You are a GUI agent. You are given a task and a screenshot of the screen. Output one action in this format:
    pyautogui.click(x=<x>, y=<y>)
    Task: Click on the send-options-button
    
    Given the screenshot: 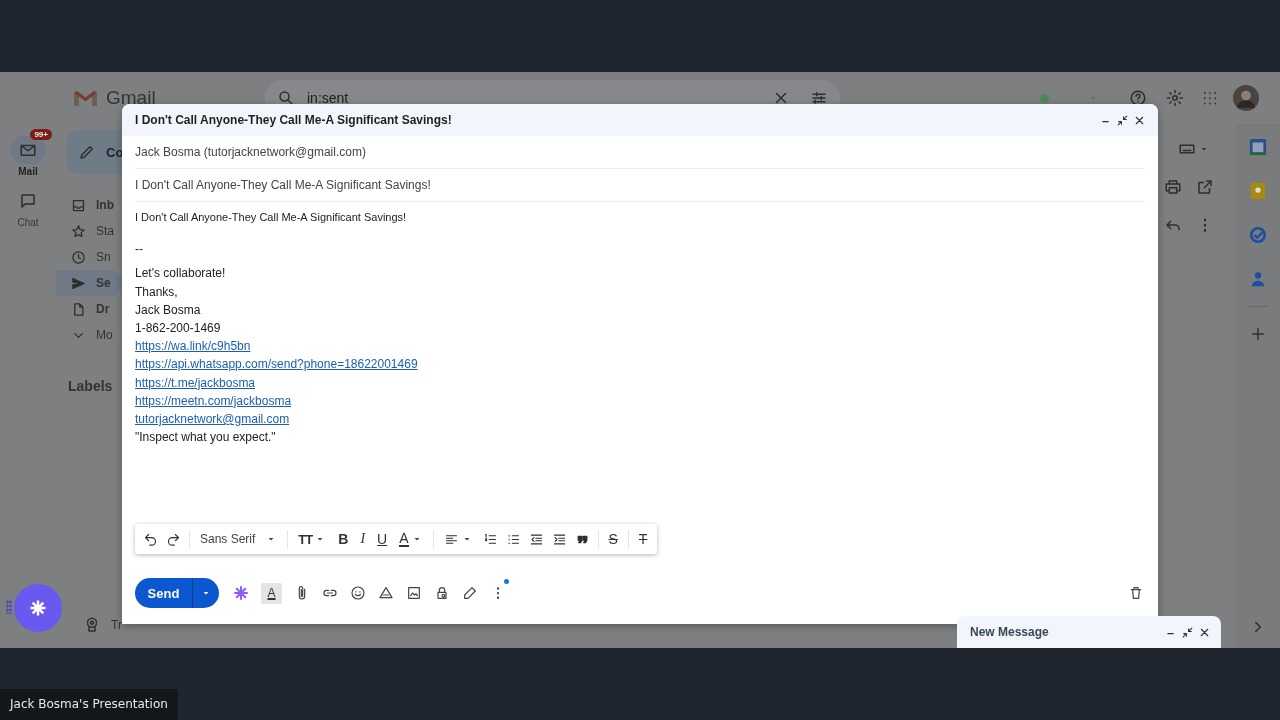 What is the action you would take?
    pyautogui.click(x=205, y=593)
    